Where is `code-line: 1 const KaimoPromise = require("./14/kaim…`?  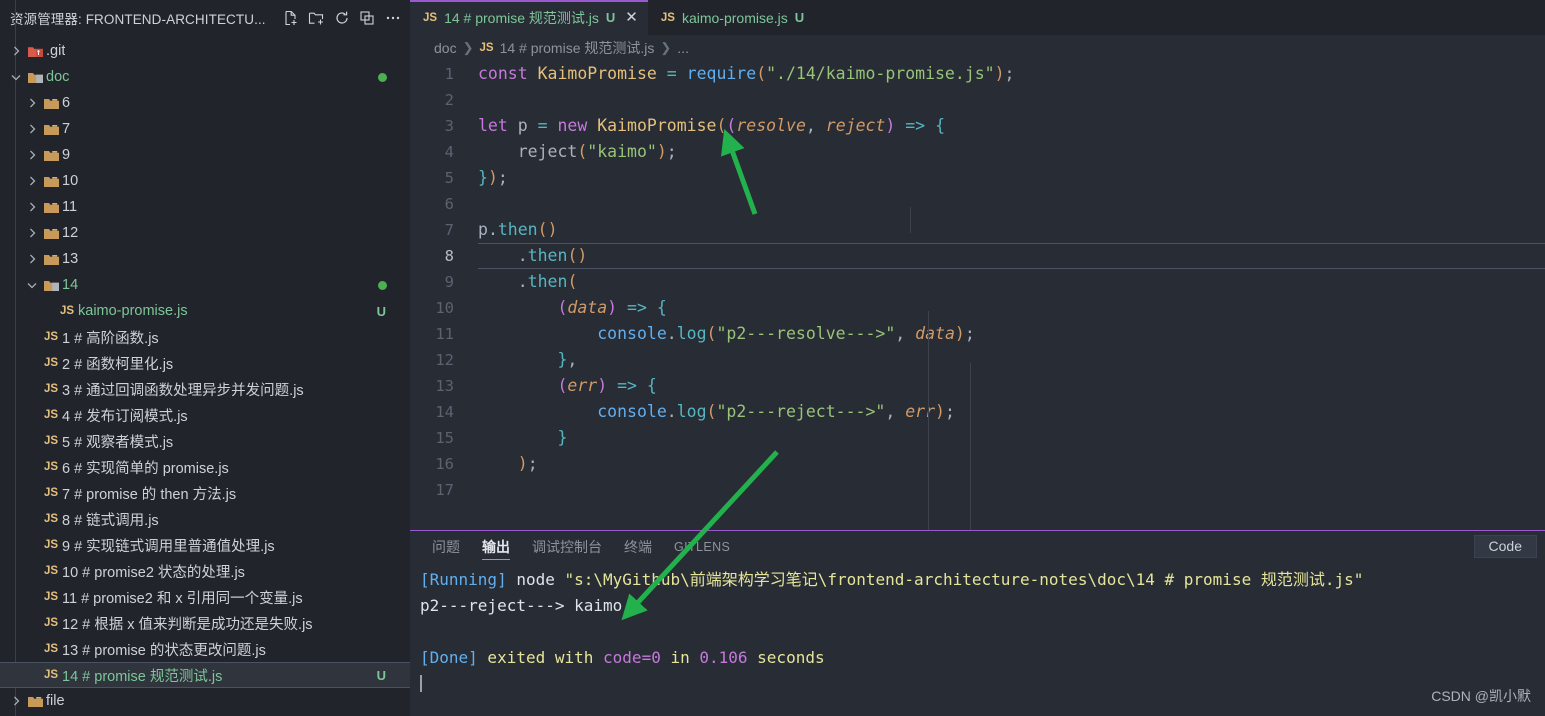
code-line: 1 const KaimoPromise = require("./14/kaim… is located at coordinates (977, 74).